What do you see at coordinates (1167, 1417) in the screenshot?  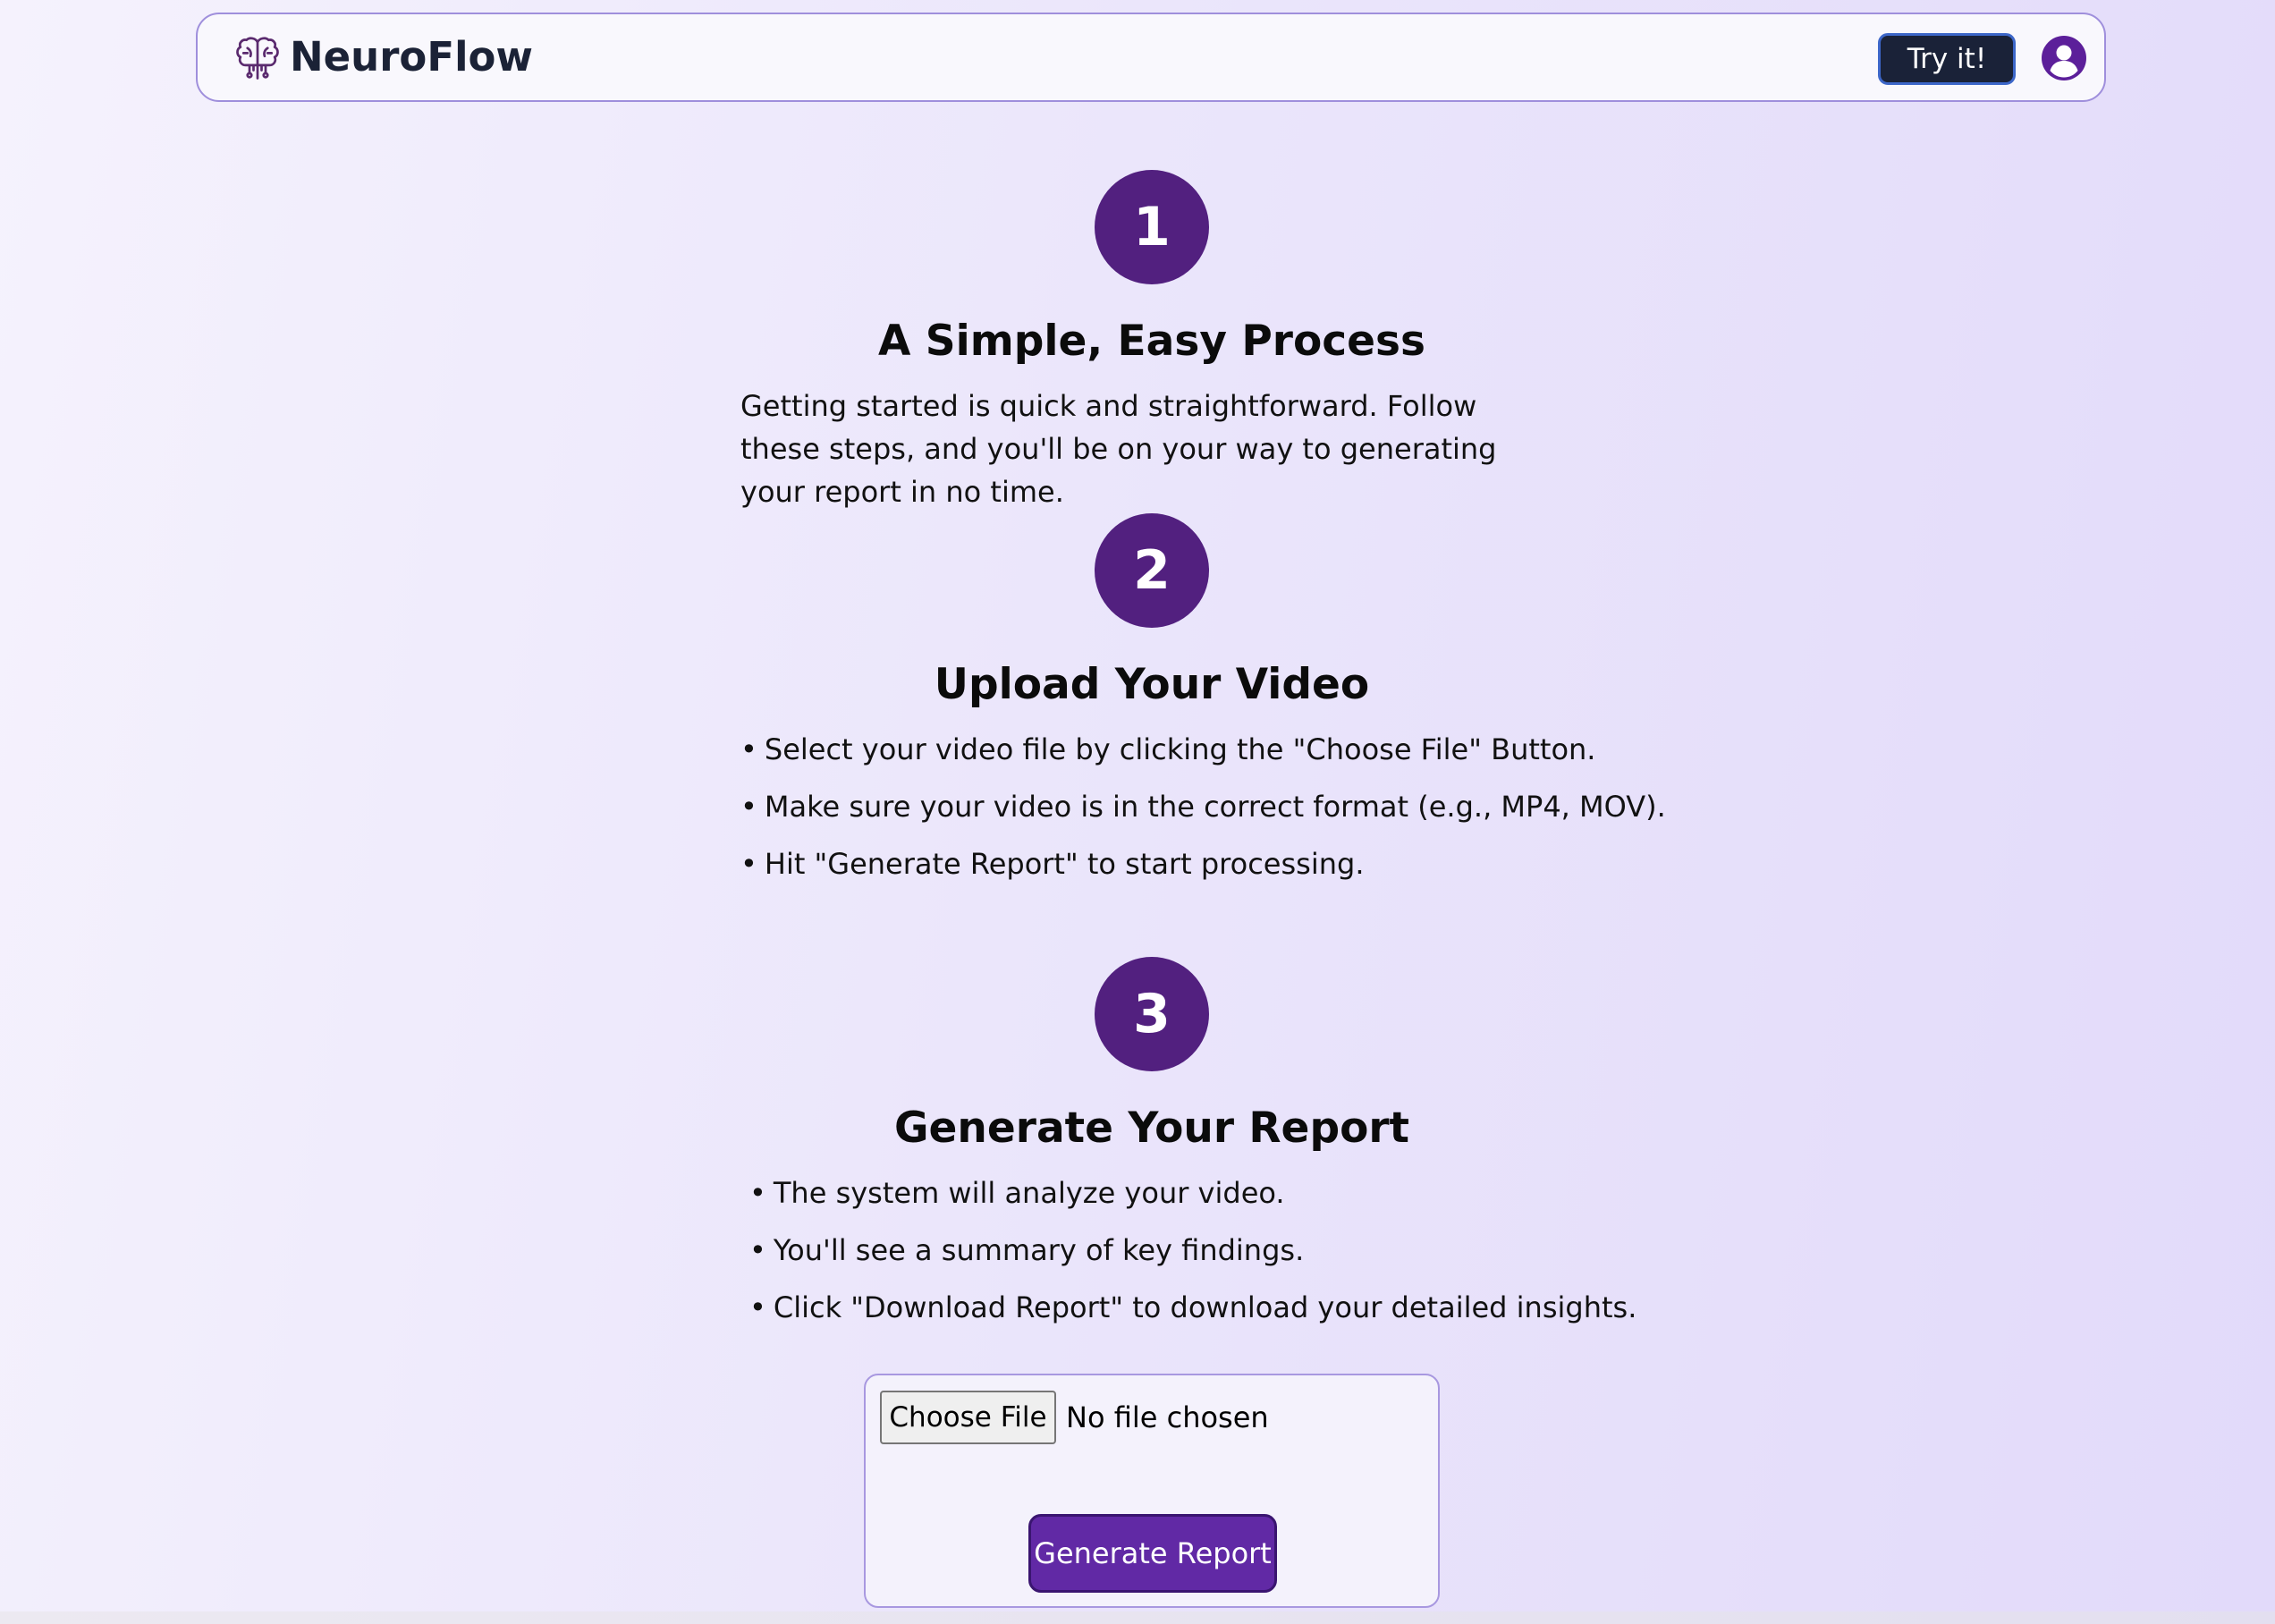 I see `file-status-text: No file chosen` at bounding box center [1167, 1417].